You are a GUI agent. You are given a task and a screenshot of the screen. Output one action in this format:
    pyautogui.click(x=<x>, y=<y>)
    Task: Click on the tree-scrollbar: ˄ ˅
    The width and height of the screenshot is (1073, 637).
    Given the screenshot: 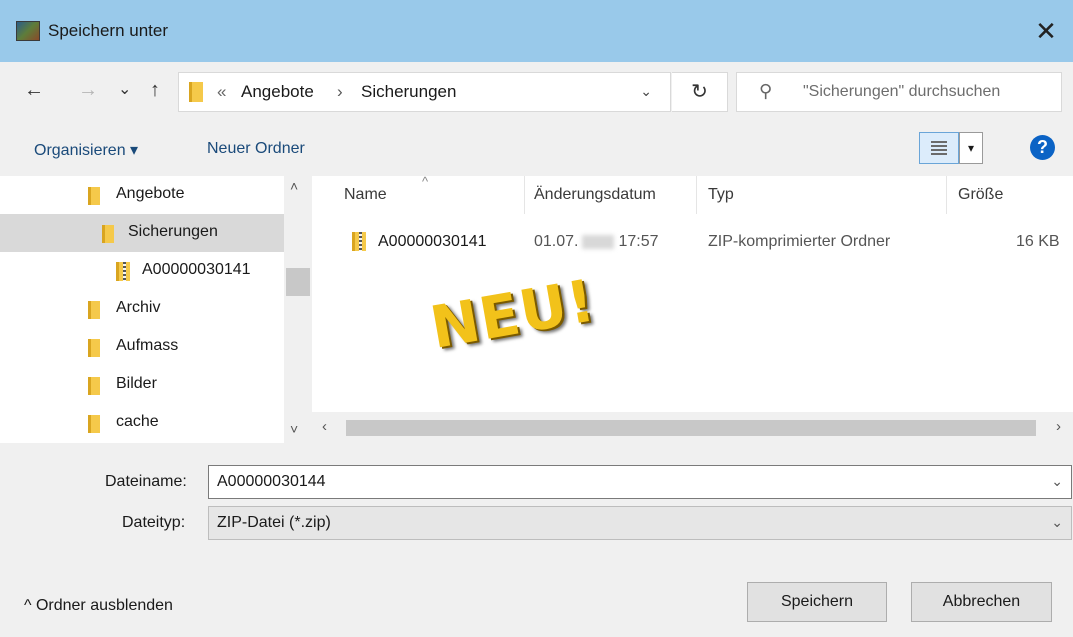 What is the action you would take?
    pyautogui.click(x=298, y=309)
    